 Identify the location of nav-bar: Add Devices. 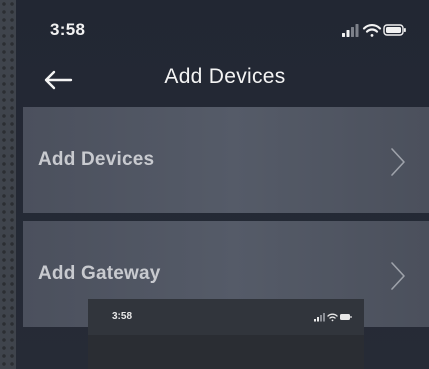
(222, 80).